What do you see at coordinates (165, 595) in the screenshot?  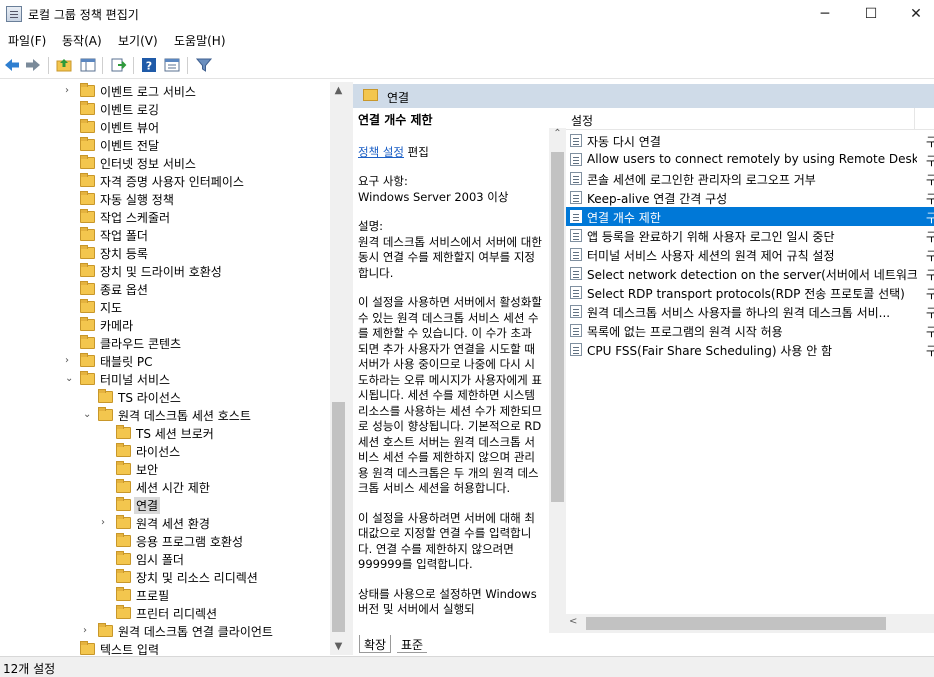 I see `tree-item: 프로필` at bounding box center [165, 595].